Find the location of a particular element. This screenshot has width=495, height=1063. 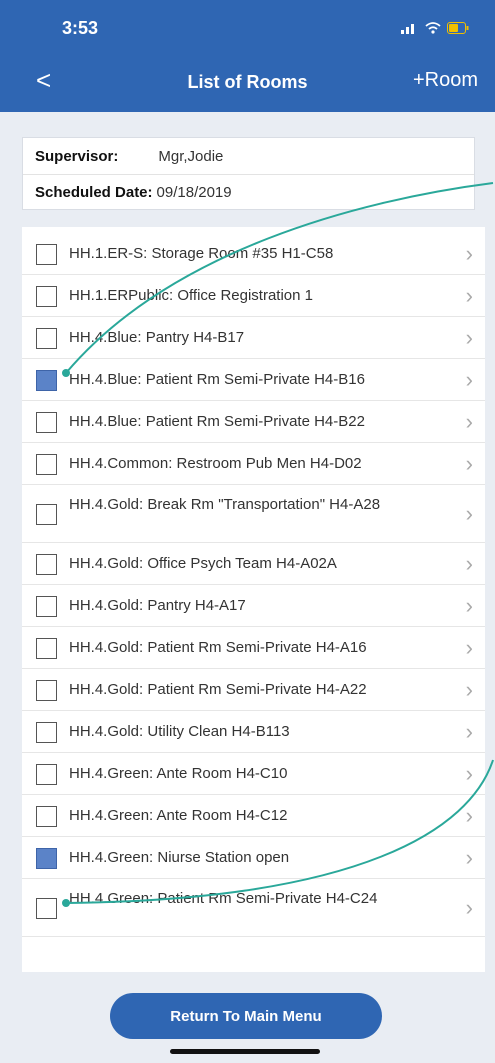

status-time: 3:53 is located at coordinates (80, 28).